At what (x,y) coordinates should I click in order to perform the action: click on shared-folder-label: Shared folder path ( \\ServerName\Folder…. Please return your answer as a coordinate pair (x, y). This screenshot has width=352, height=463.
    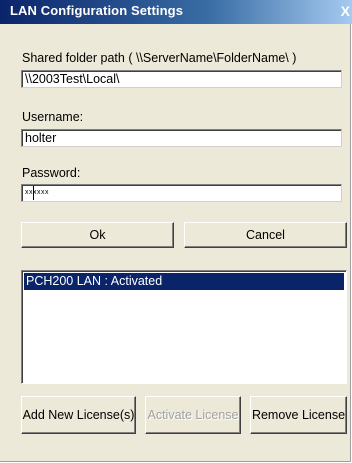
    Looking at the image, I should click on (159, 58).